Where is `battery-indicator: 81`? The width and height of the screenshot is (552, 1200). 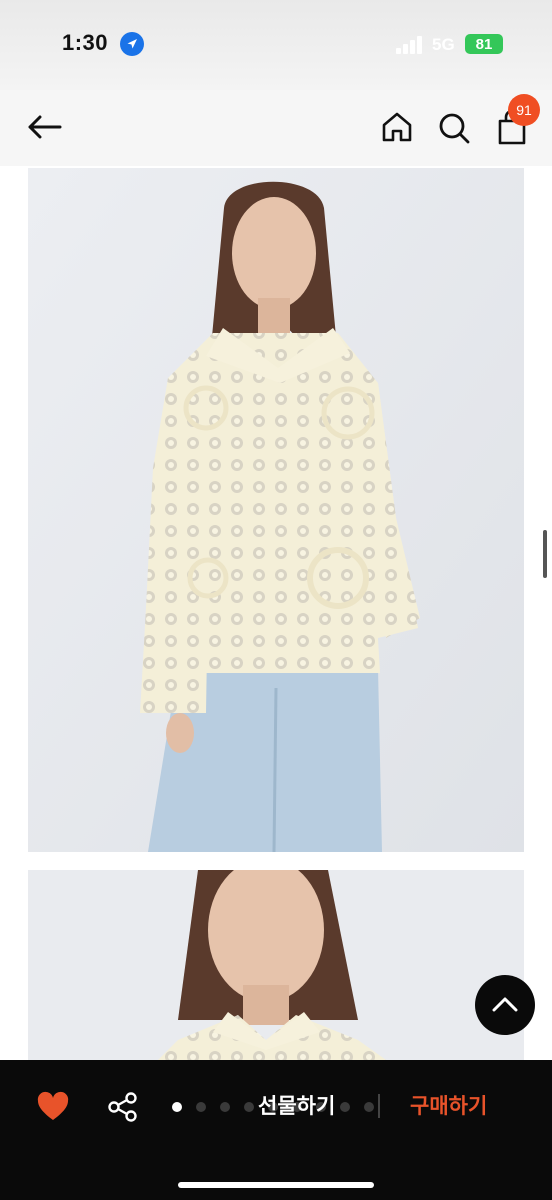
battery-indicator: 81 is located at coordinates (484, 44).